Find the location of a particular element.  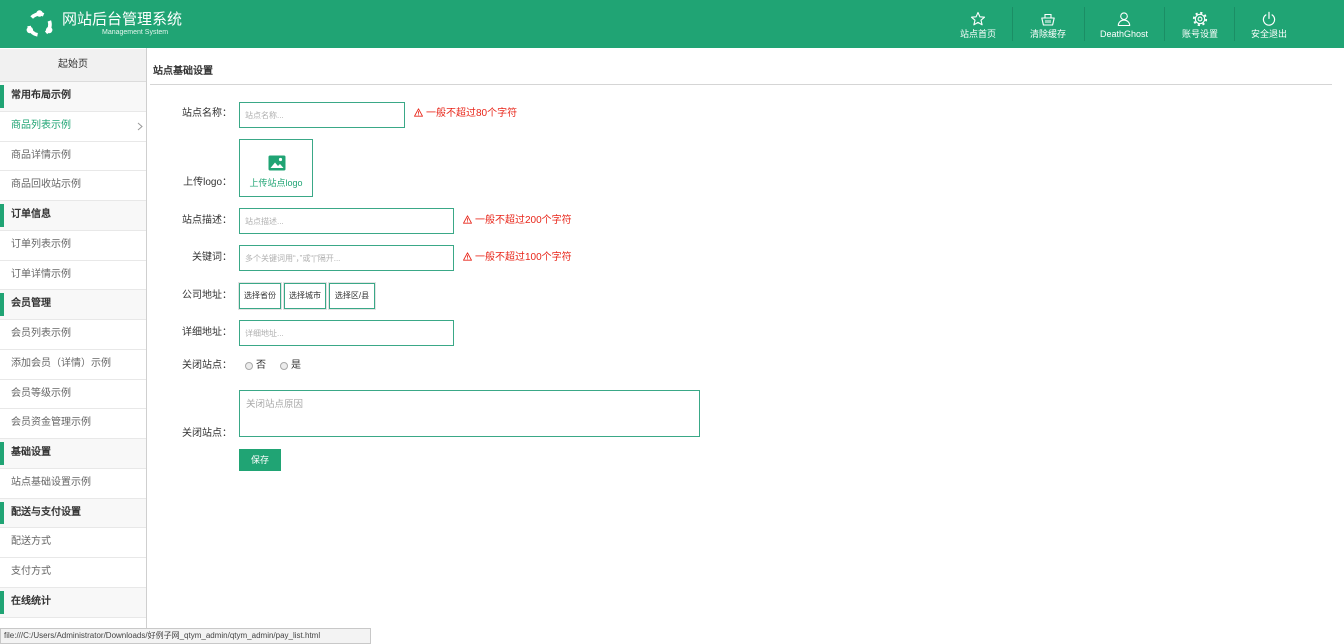

sidebar-item-label: 会员资金管理示例 is located at coordinates (51, 423).